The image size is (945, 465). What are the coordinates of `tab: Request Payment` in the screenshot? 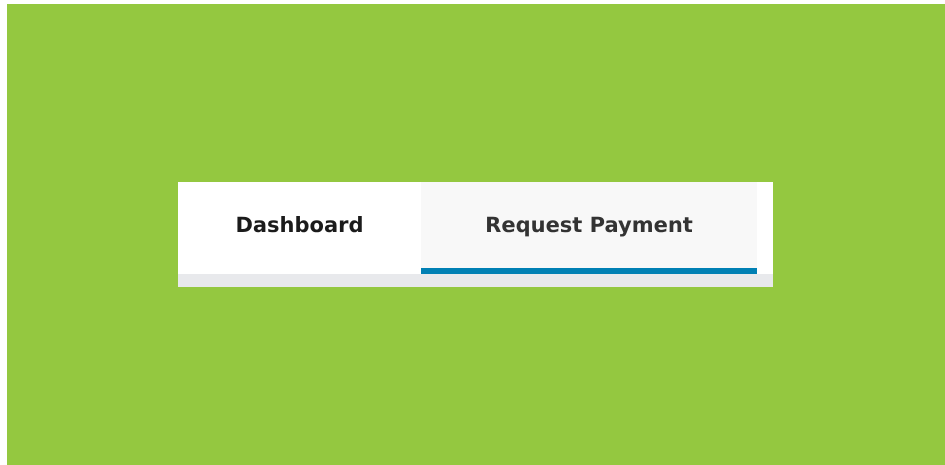 It's located at (589, 228).